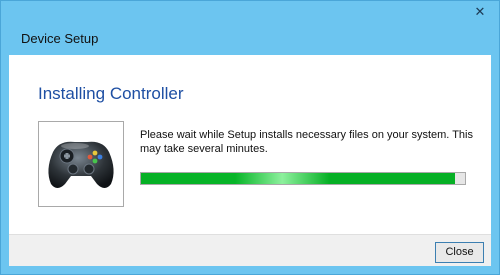  Describe the element at coordinates (459, 252) in the screenshot. I see `close-button: Close` at that location.